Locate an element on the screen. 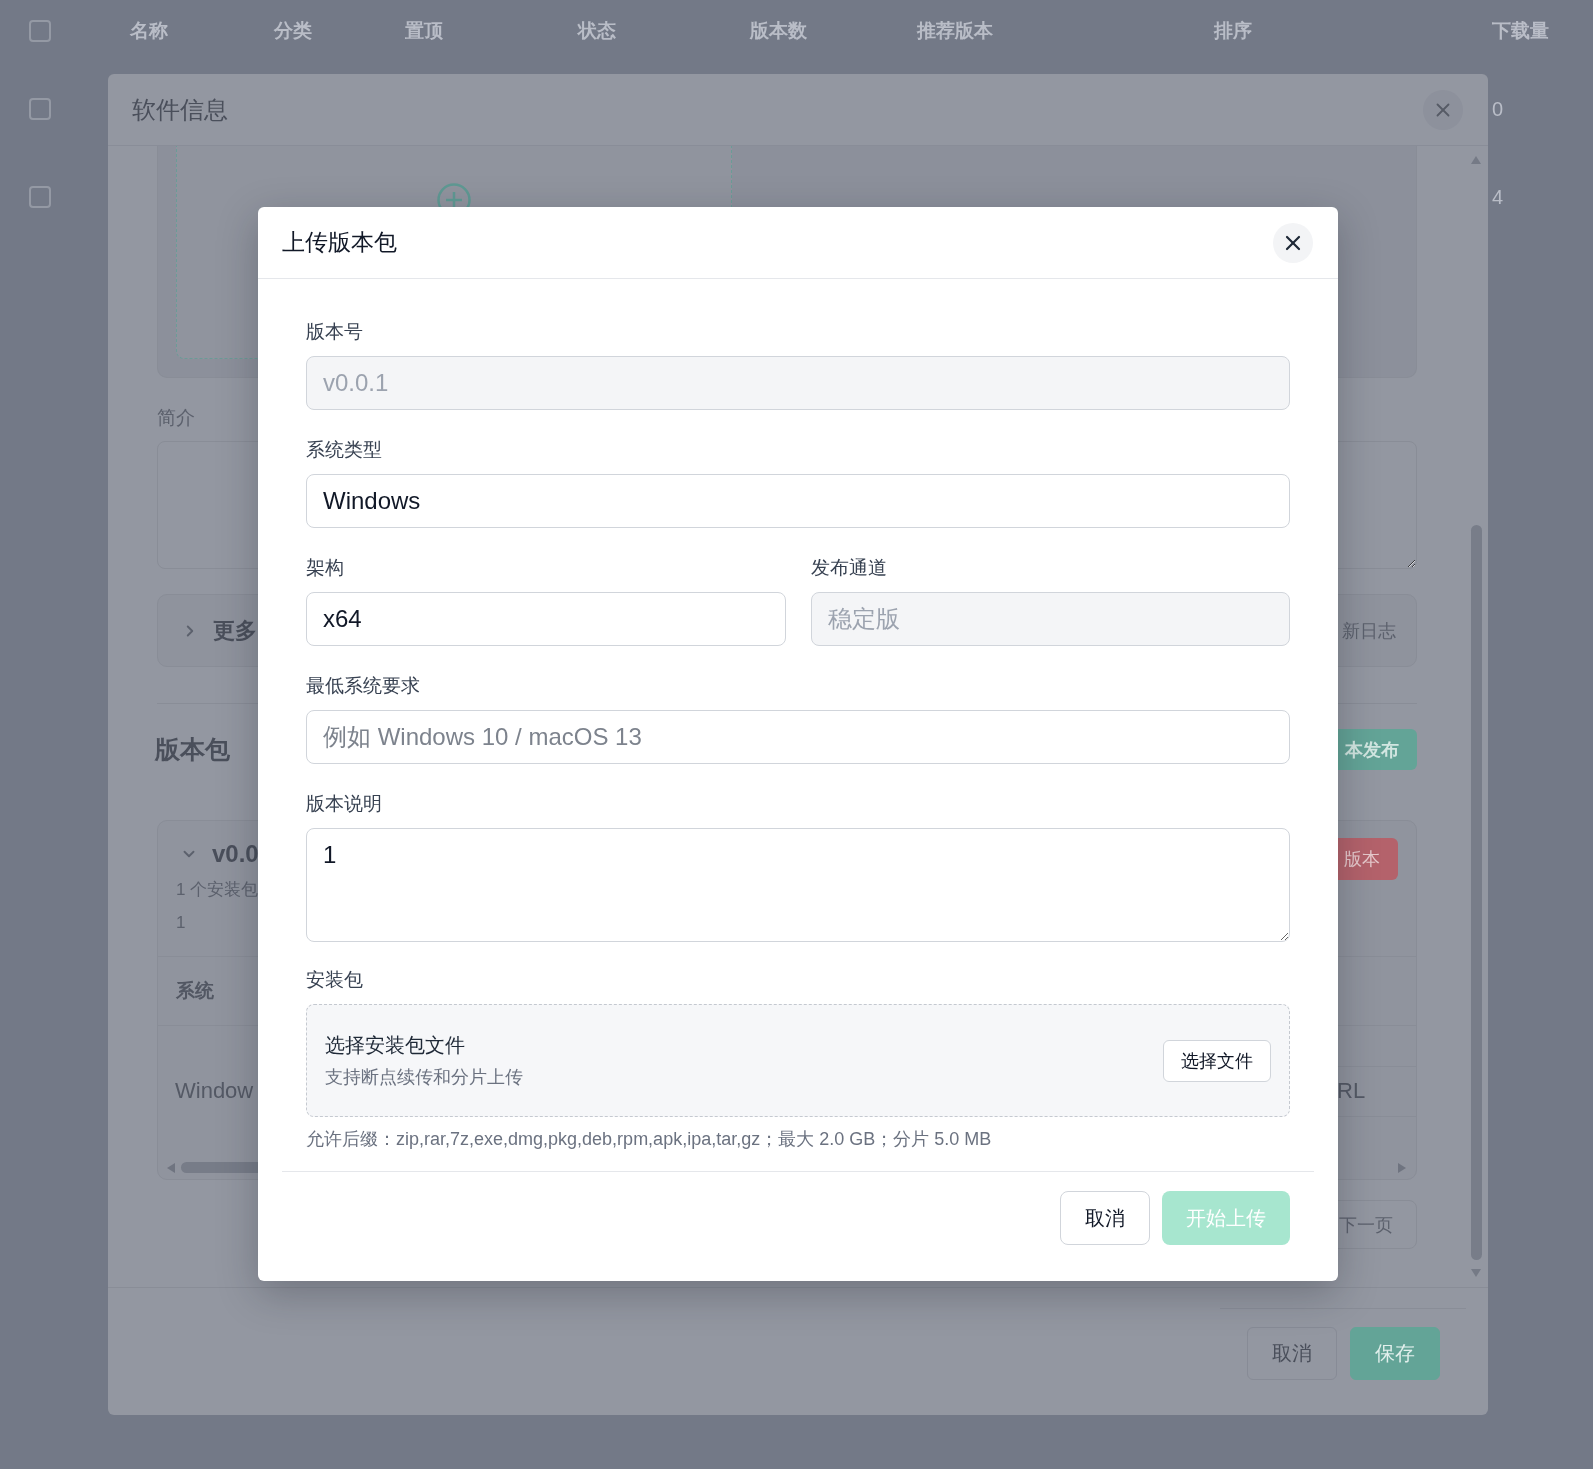 This screenshot has height=1469, width=1593. file-drop-zone: 选择安装包文件 支持断点续传和分片上传 选择文件 is located at coordinates (798, 1060).